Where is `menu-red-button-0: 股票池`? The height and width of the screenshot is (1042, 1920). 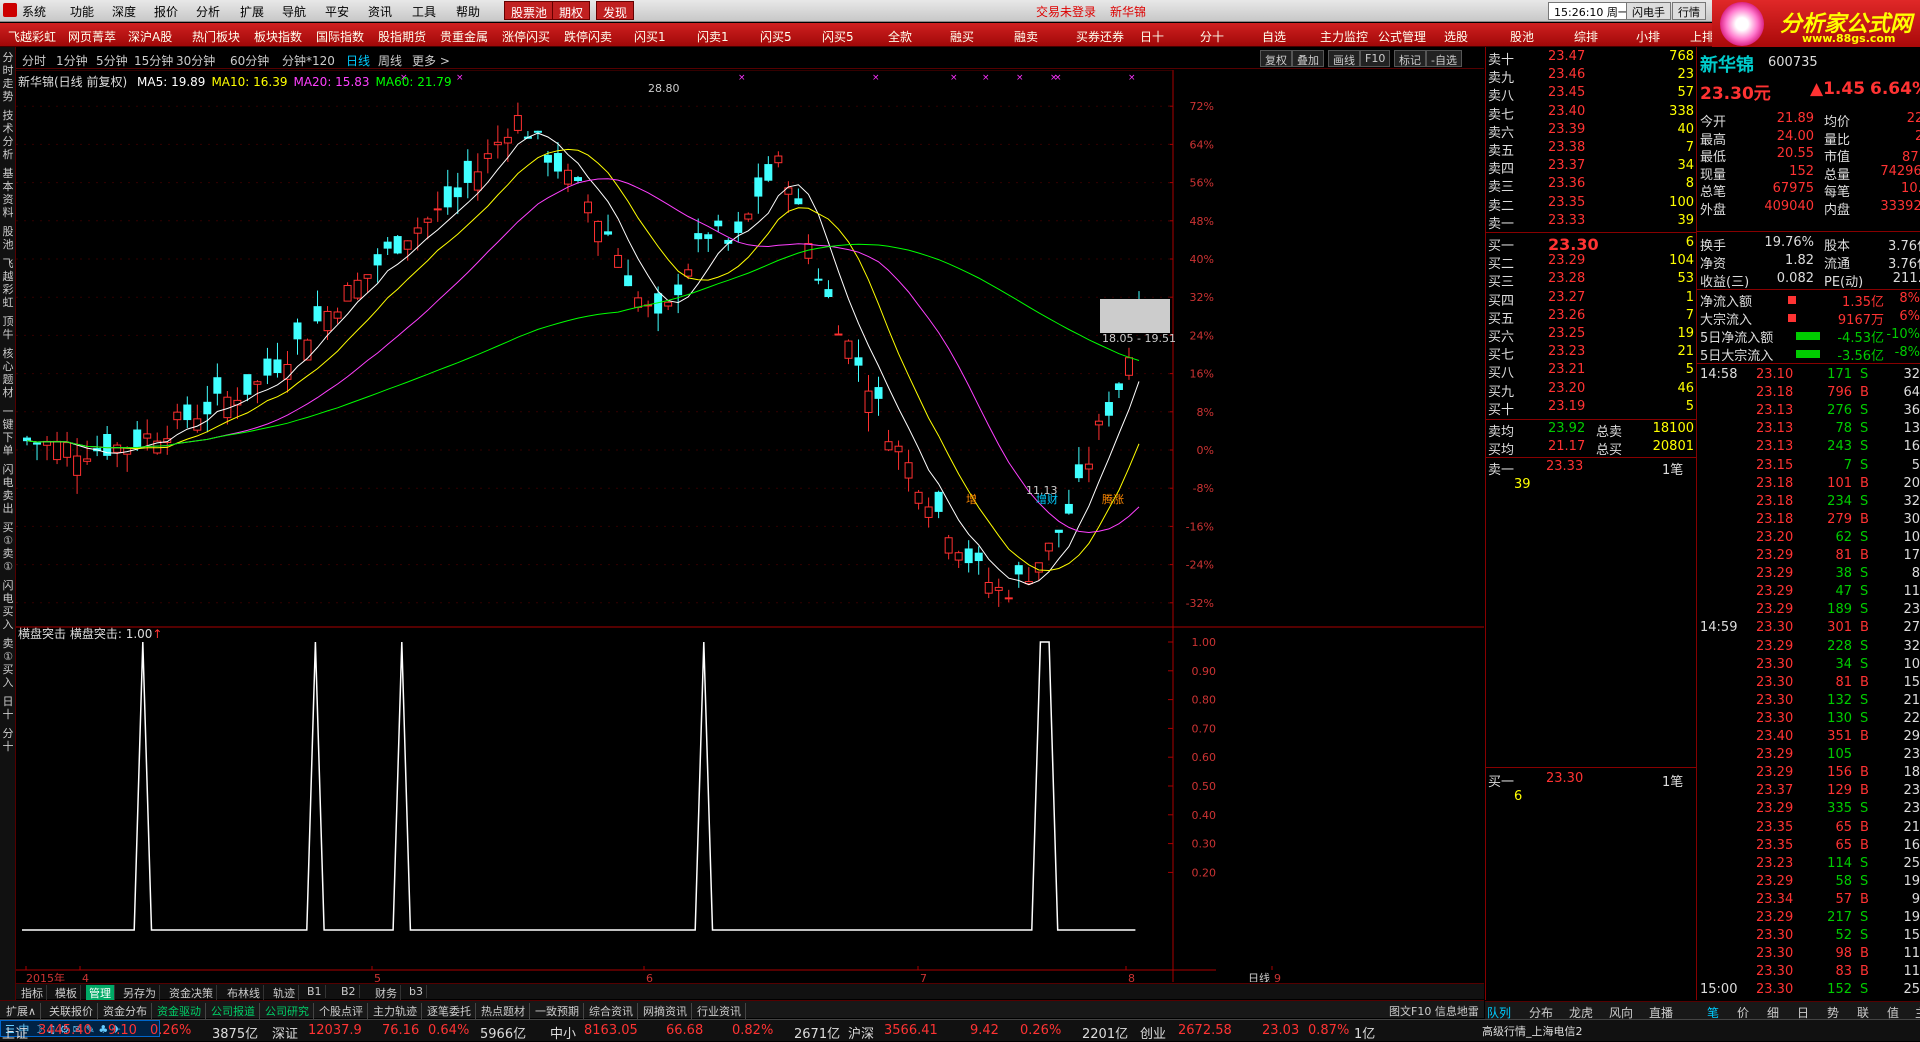 menu-red-button-0: 股票池 is located at coordinates (529, 10).